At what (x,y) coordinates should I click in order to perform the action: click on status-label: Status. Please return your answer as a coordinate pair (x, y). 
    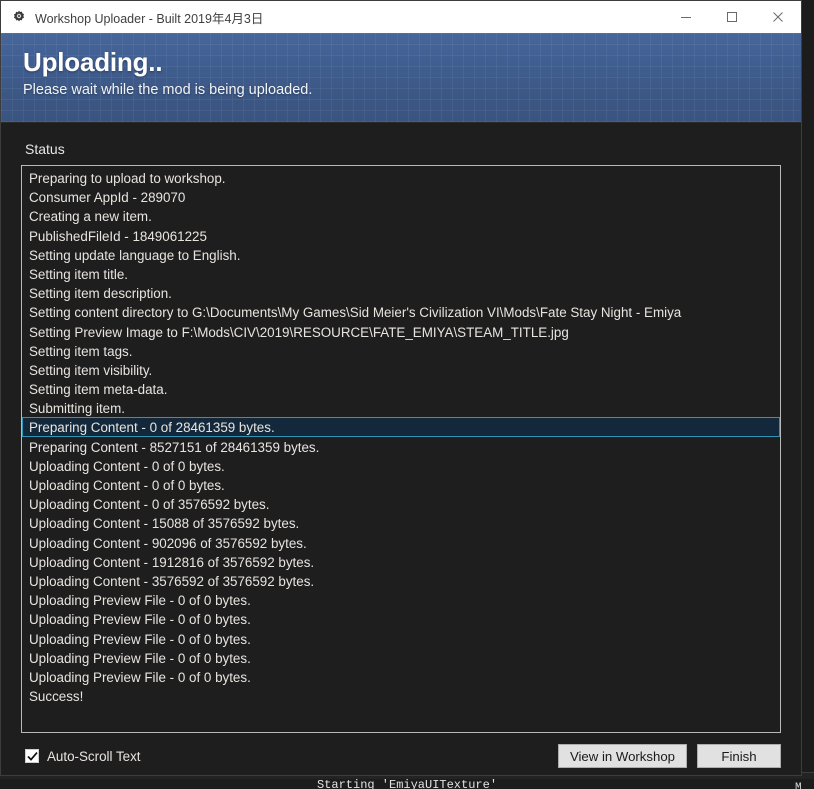
    Looking at the image, I should click on (45, 149).